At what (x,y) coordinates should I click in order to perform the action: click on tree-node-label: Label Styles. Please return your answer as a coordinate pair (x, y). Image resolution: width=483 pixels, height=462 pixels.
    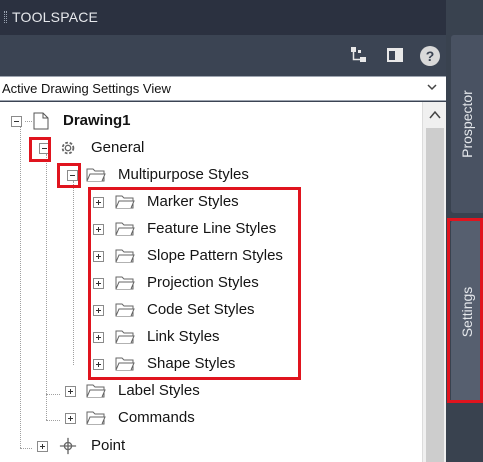
    Looking at the image, I should click on (159, 390).